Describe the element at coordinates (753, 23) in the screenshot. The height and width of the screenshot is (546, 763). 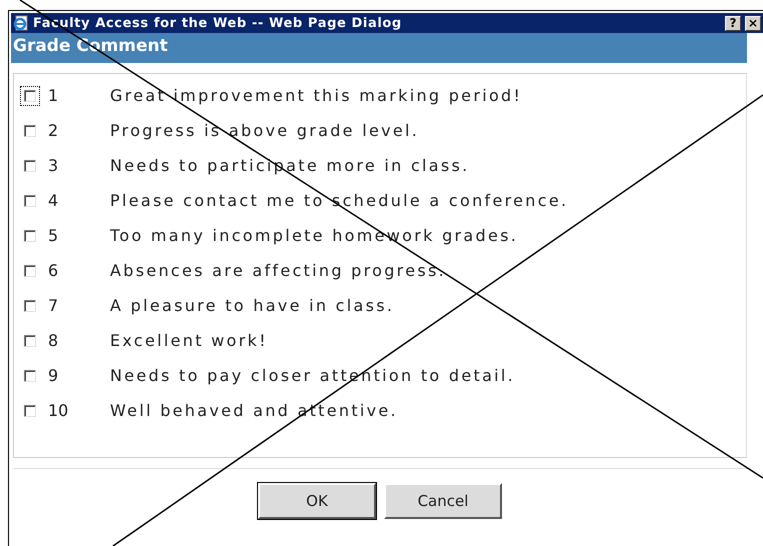
I see `close-button: ×` at that location.